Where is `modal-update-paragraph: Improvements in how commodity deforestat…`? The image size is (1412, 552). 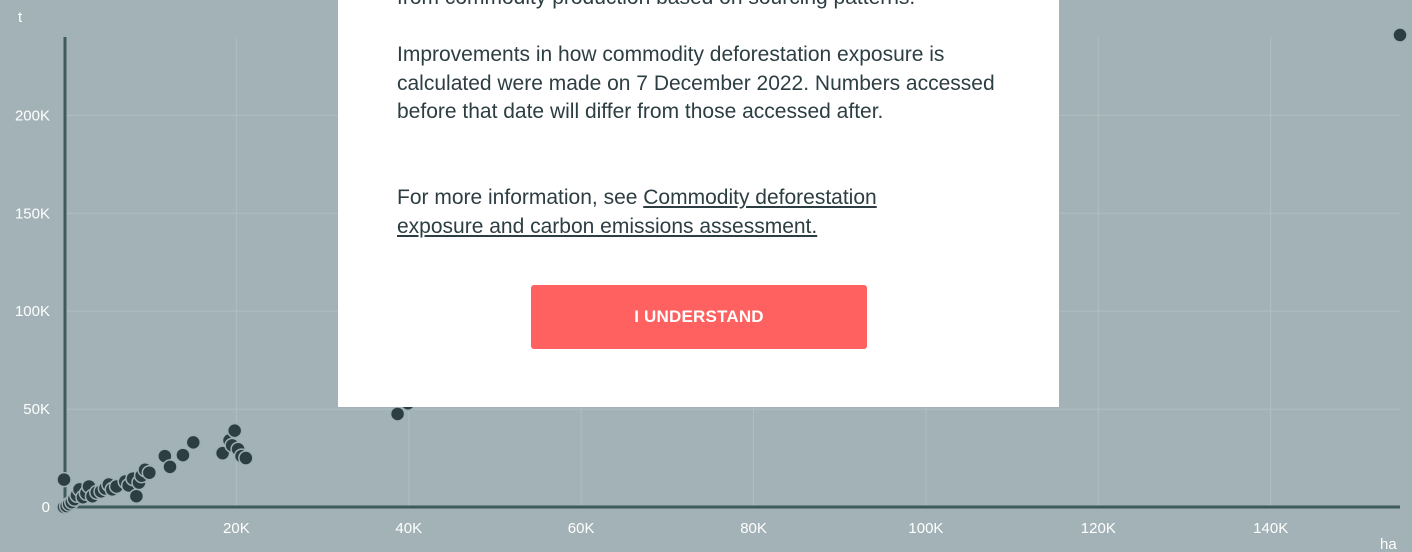 modal-update-paragraph: Improvements in how commodity deforestat… is located at coordinates (696, 83).